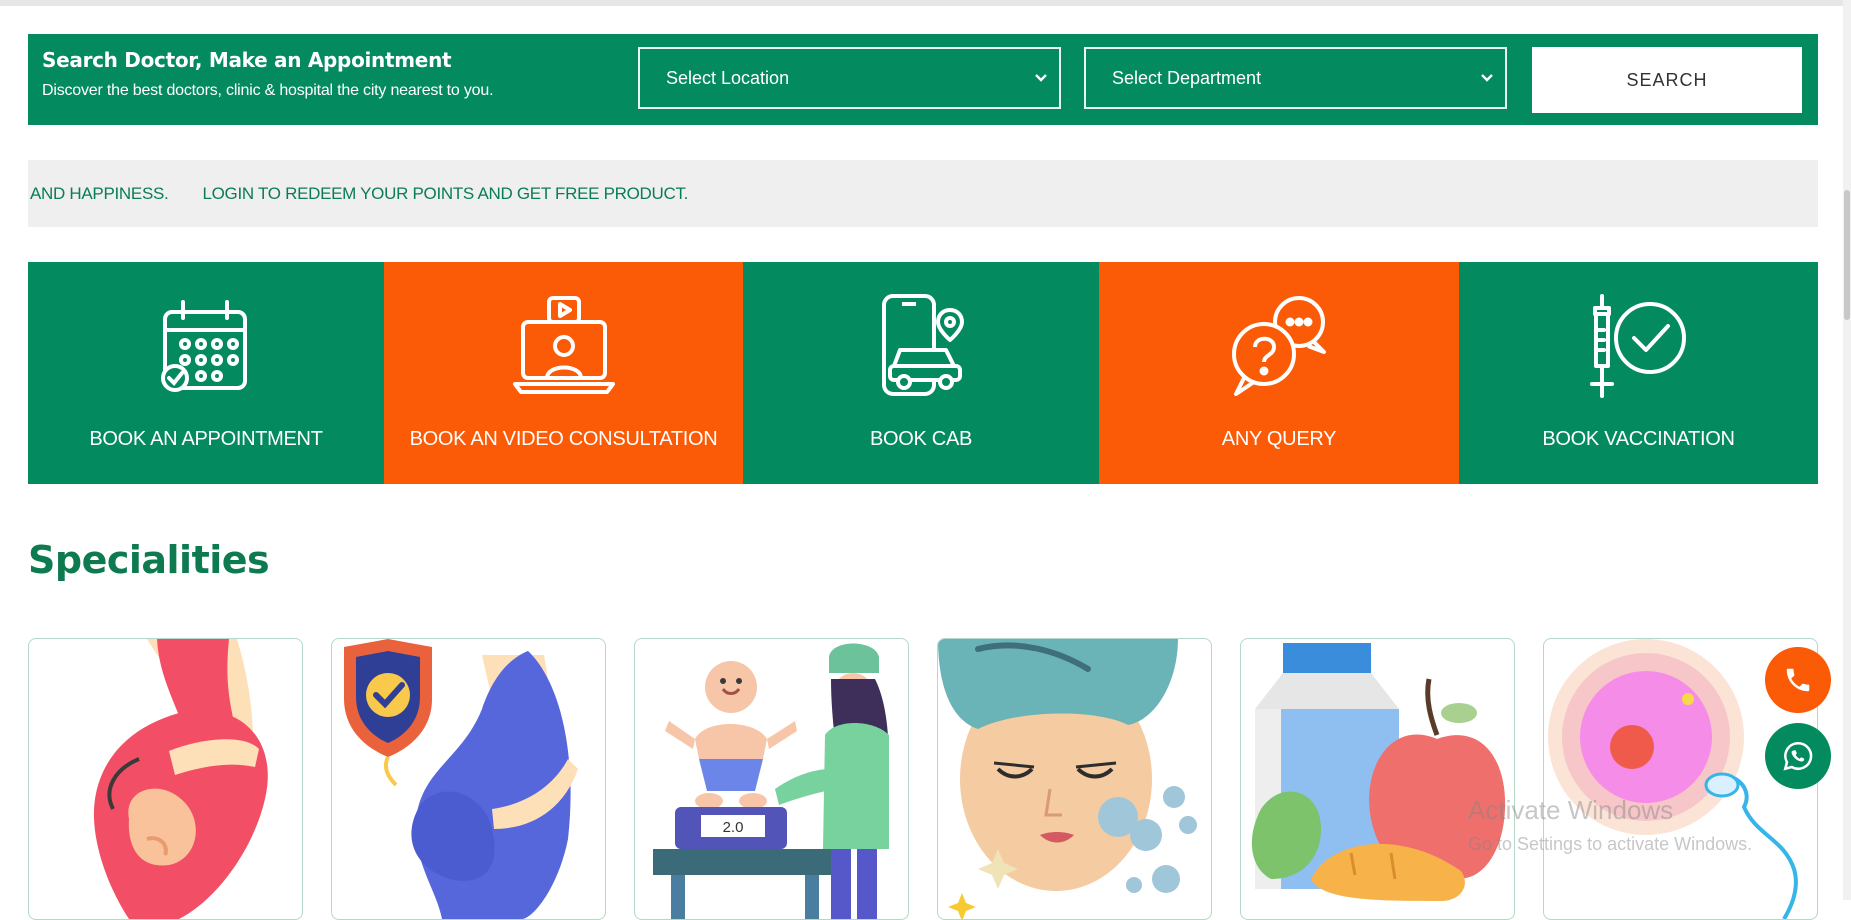 The height and width of the screenshot is (920, 1851). Describe the element at coordinates (206, 439) in the screenshot. I see `tile-label: BOOK AN APPOINTMENT` at that location.